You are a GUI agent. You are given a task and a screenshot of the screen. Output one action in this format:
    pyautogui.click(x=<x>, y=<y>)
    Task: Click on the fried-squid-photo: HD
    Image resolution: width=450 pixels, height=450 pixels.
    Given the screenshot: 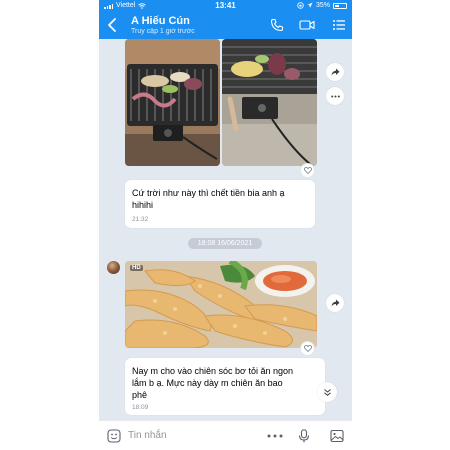 What is the action you would take?
    pyautogui.click(x=221, y=304)
    